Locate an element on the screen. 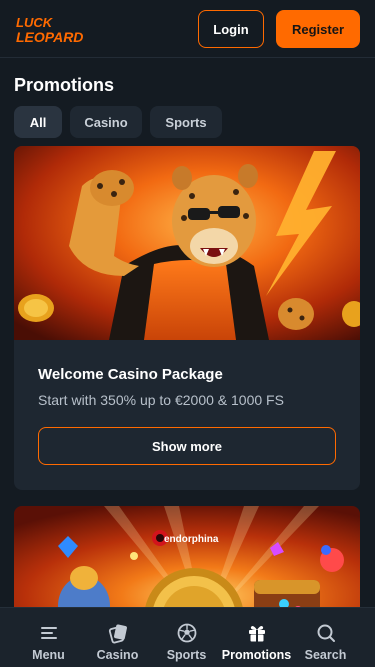  nav-casino: Casino is located at coordinates (117, 637).